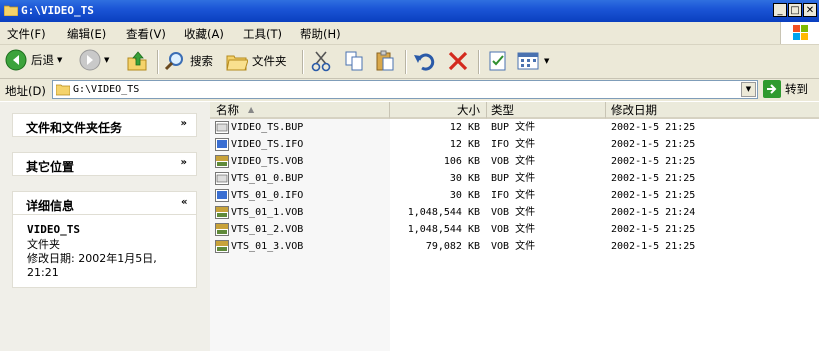  I want to click on file-size: 30 KB, so click(464, 195).